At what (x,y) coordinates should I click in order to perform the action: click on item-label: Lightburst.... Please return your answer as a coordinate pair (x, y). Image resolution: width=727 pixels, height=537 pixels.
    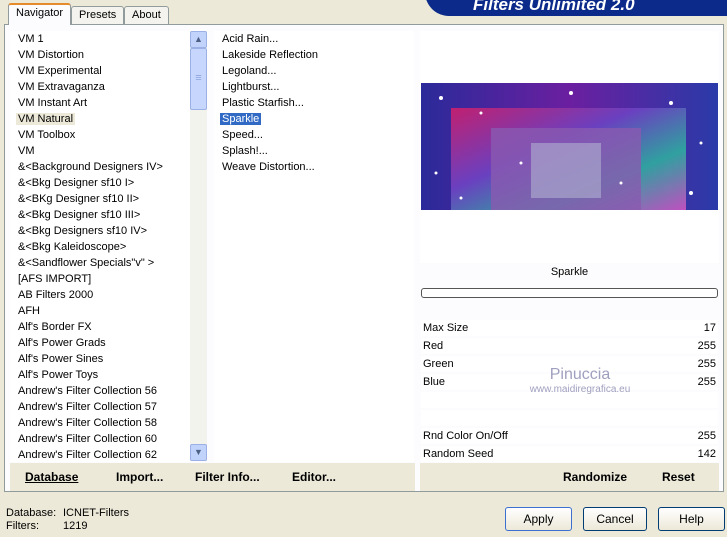
    Looking at the image, I should click on (251, 87).